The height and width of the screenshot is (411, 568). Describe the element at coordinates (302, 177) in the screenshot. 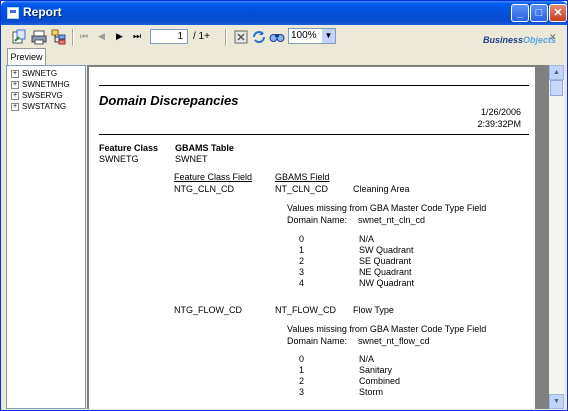

I see `gbams-field-header: GBAMS Field` at that location.